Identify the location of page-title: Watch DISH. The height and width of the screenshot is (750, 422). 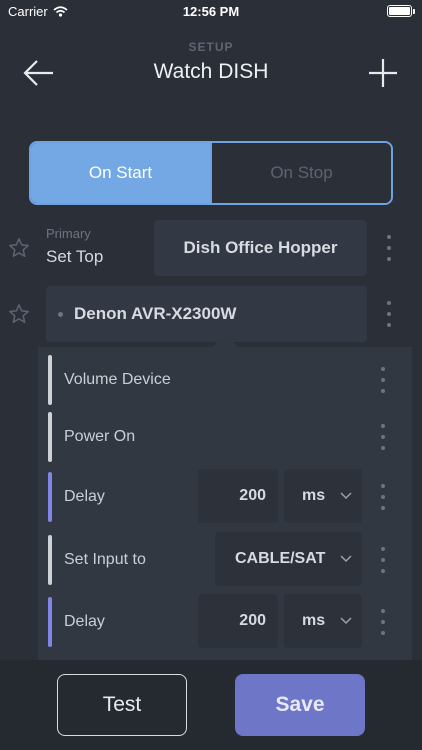
(211, 71).